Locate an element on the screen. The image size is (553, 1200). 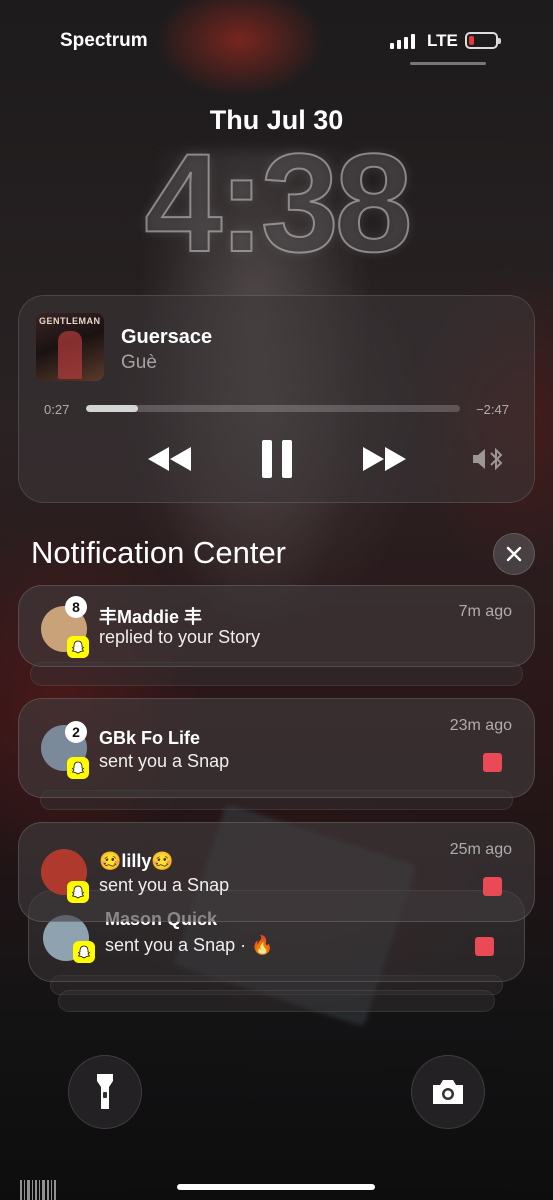
camera-button is located at coordinates (448, 1092).